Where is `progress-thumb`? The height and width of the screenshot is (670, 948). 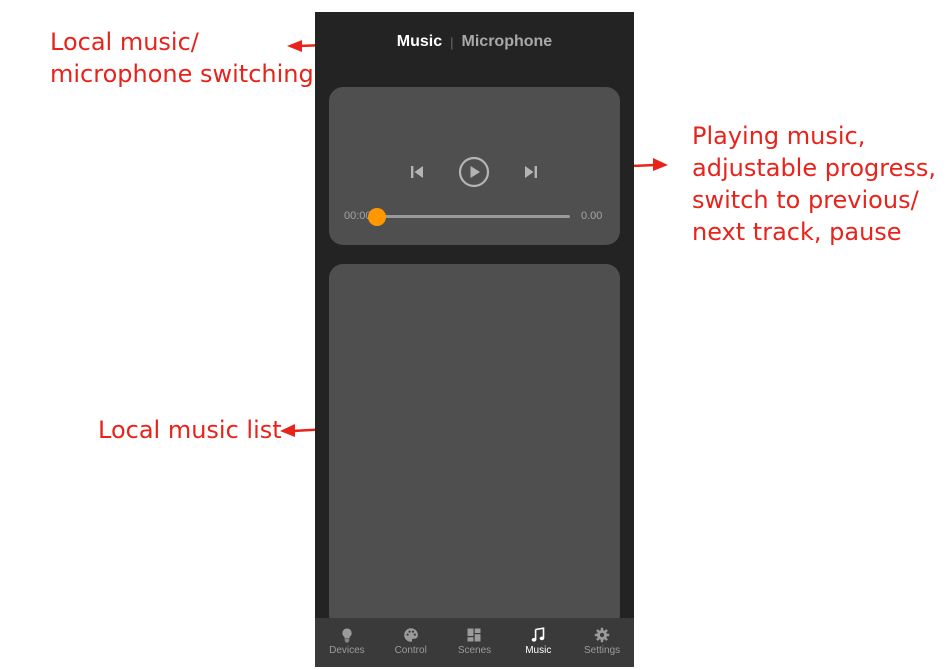 progress-thumb is located at coordinates (377, 216).